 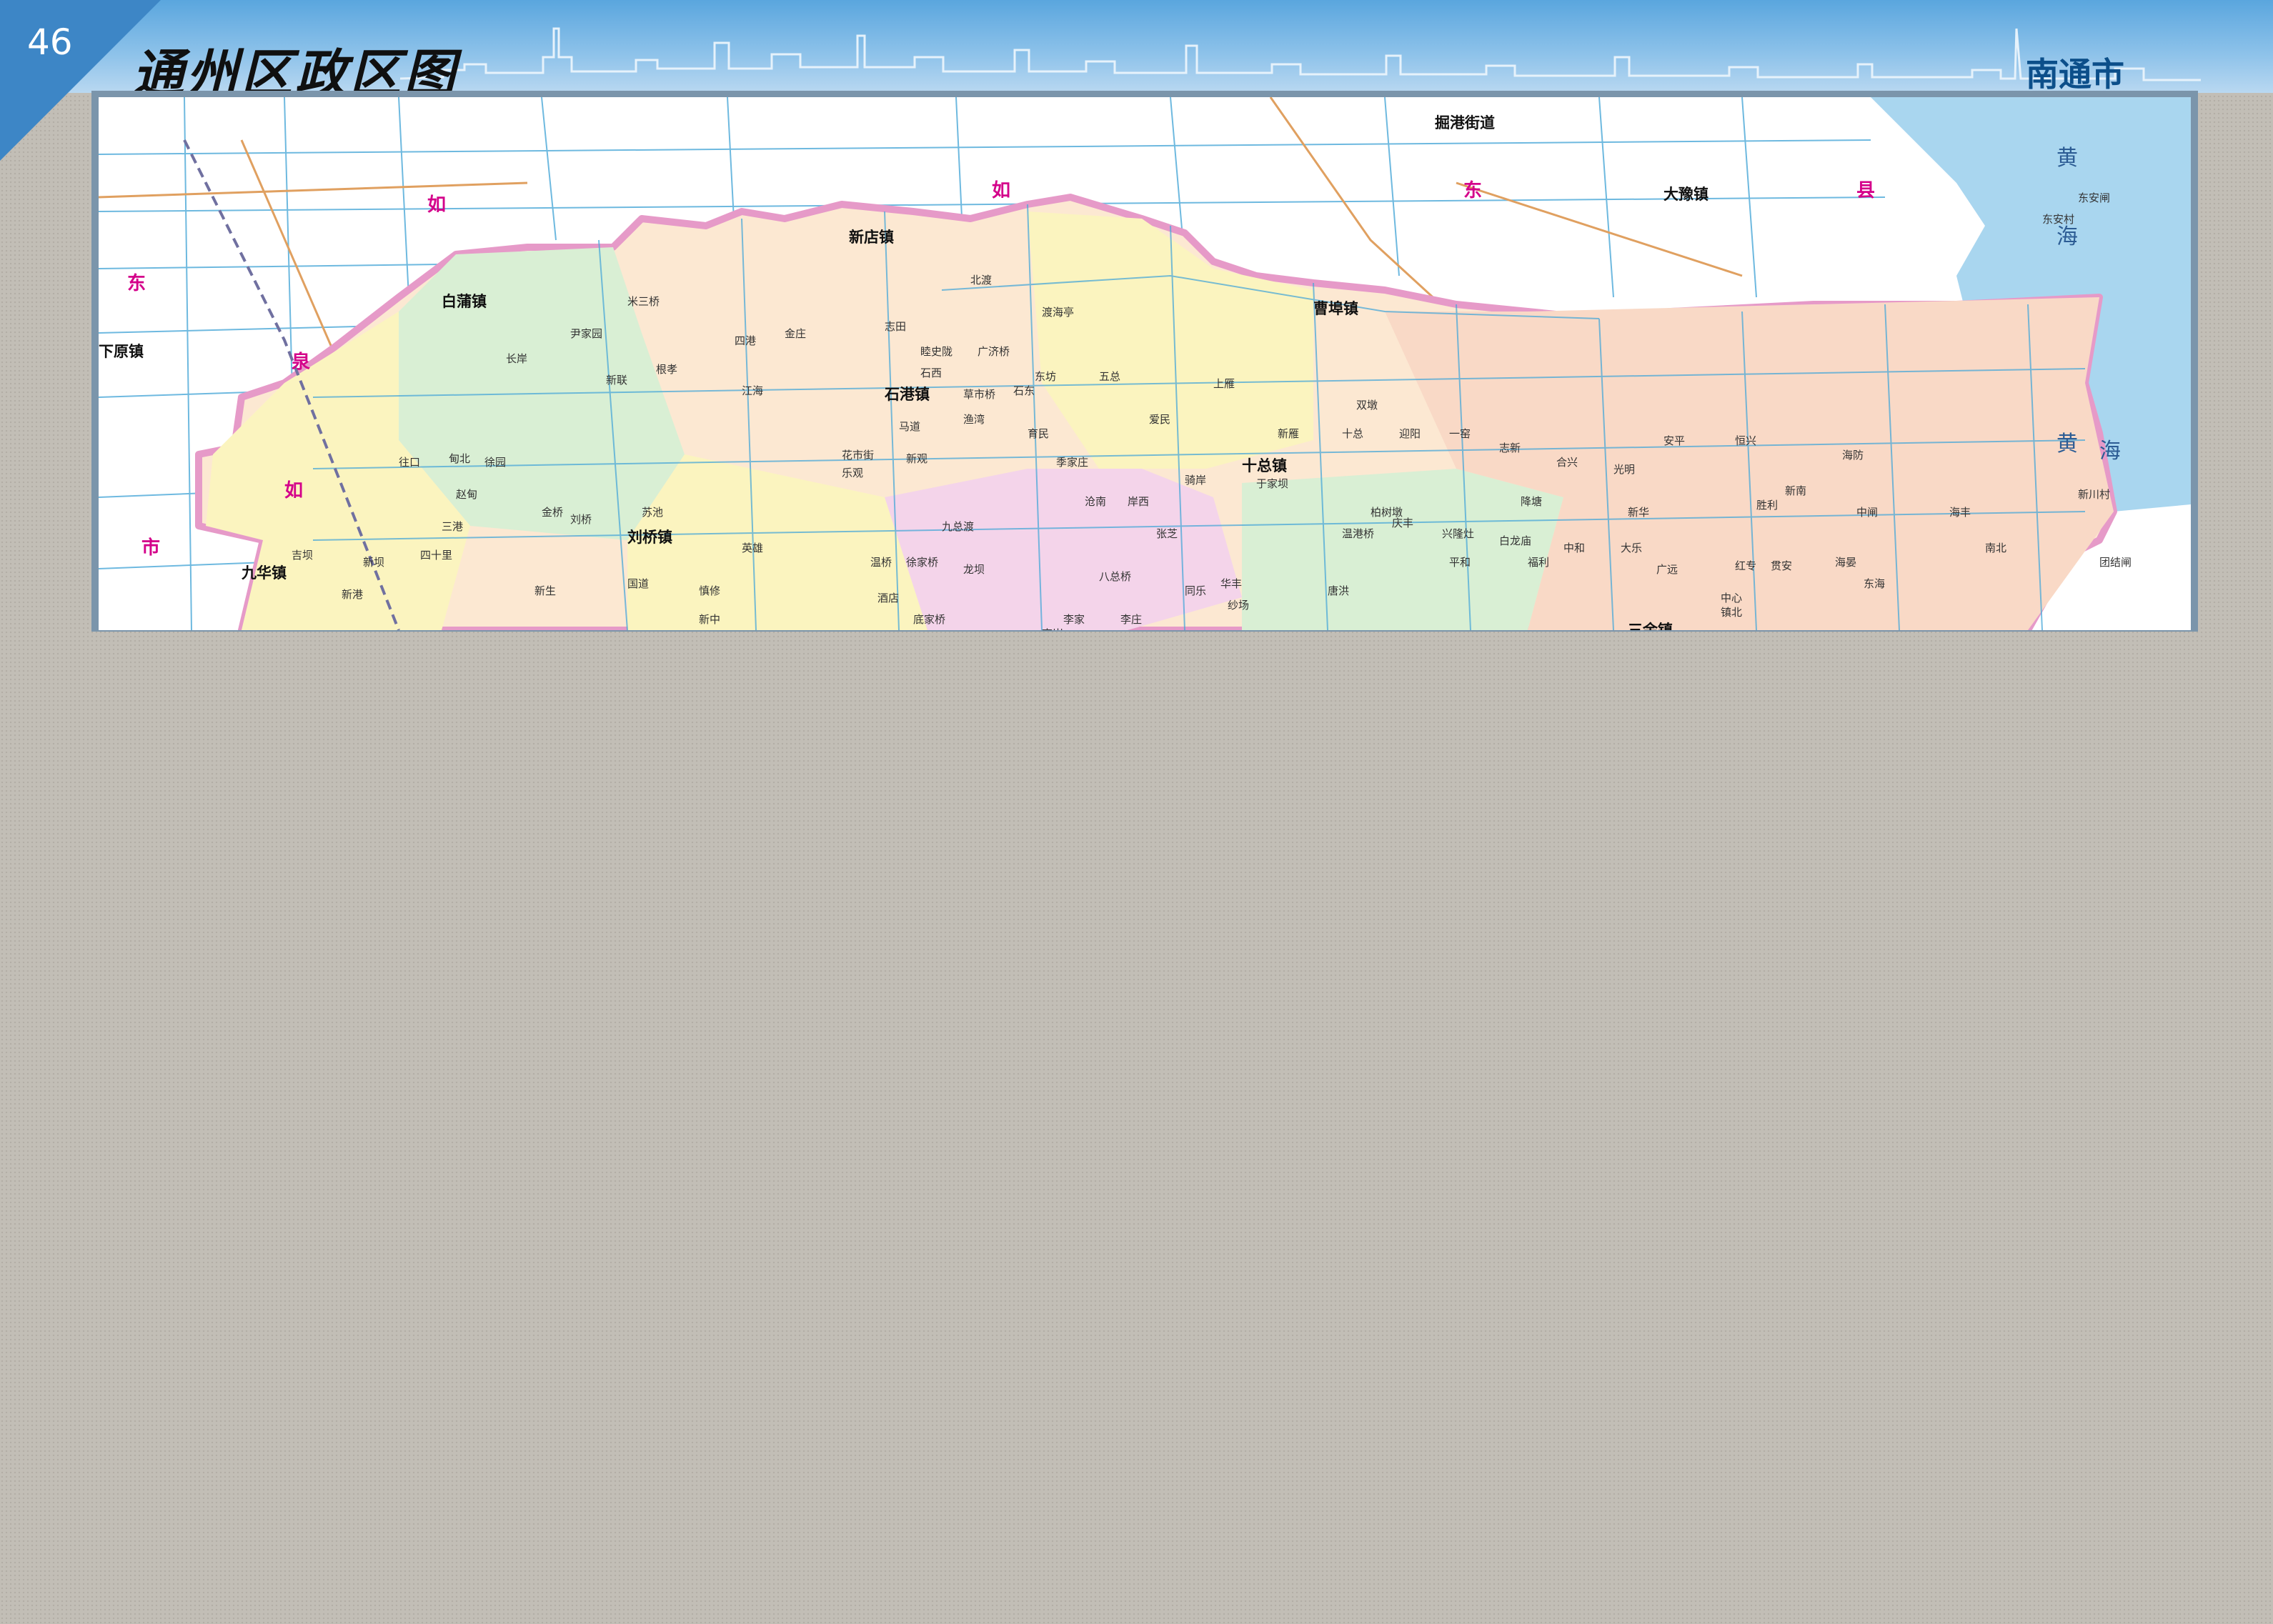 What do you see at coordinates (994, 351) in the screenshot?
I see `village-label: 广济桥` at bounding box center [994, 351].